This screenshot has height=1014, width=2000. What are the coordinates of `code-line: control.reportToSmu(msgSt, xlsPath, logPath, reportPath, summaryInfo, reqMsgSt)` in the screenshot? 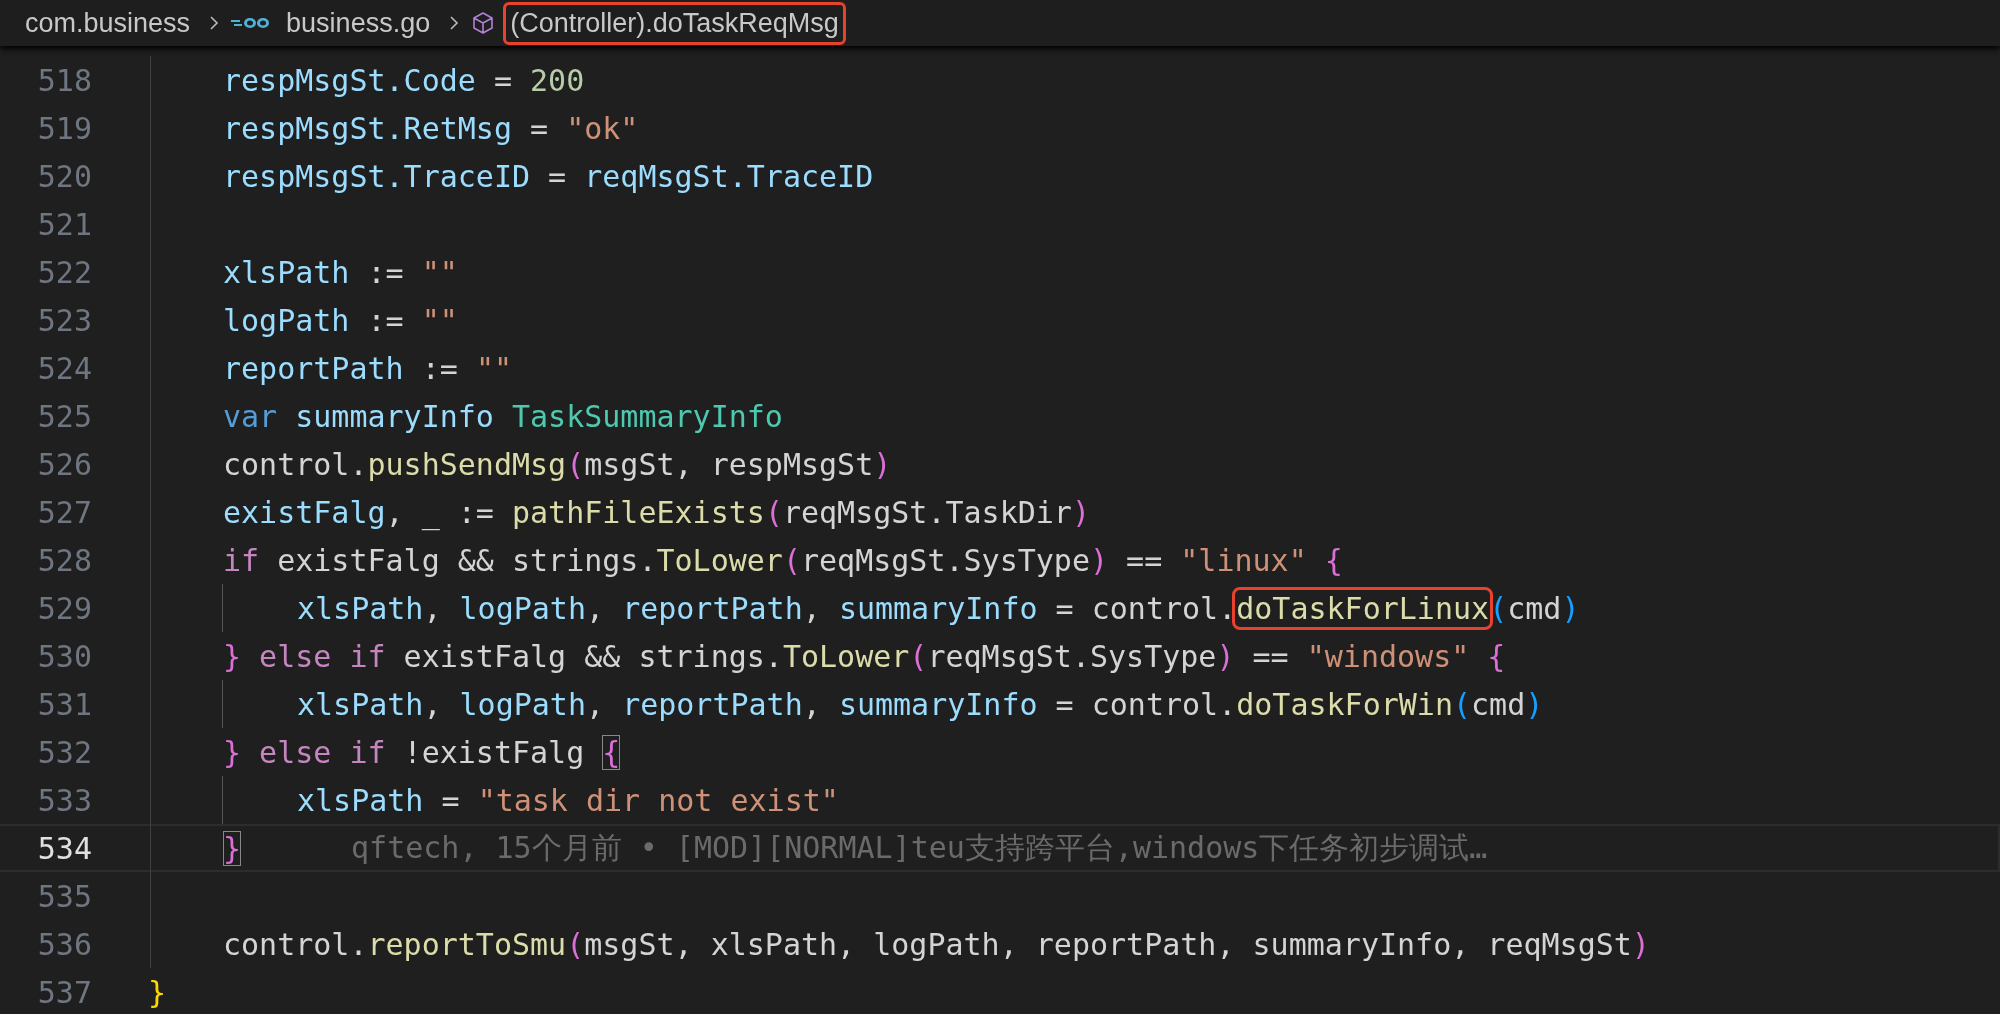 It's located at (936, 944).